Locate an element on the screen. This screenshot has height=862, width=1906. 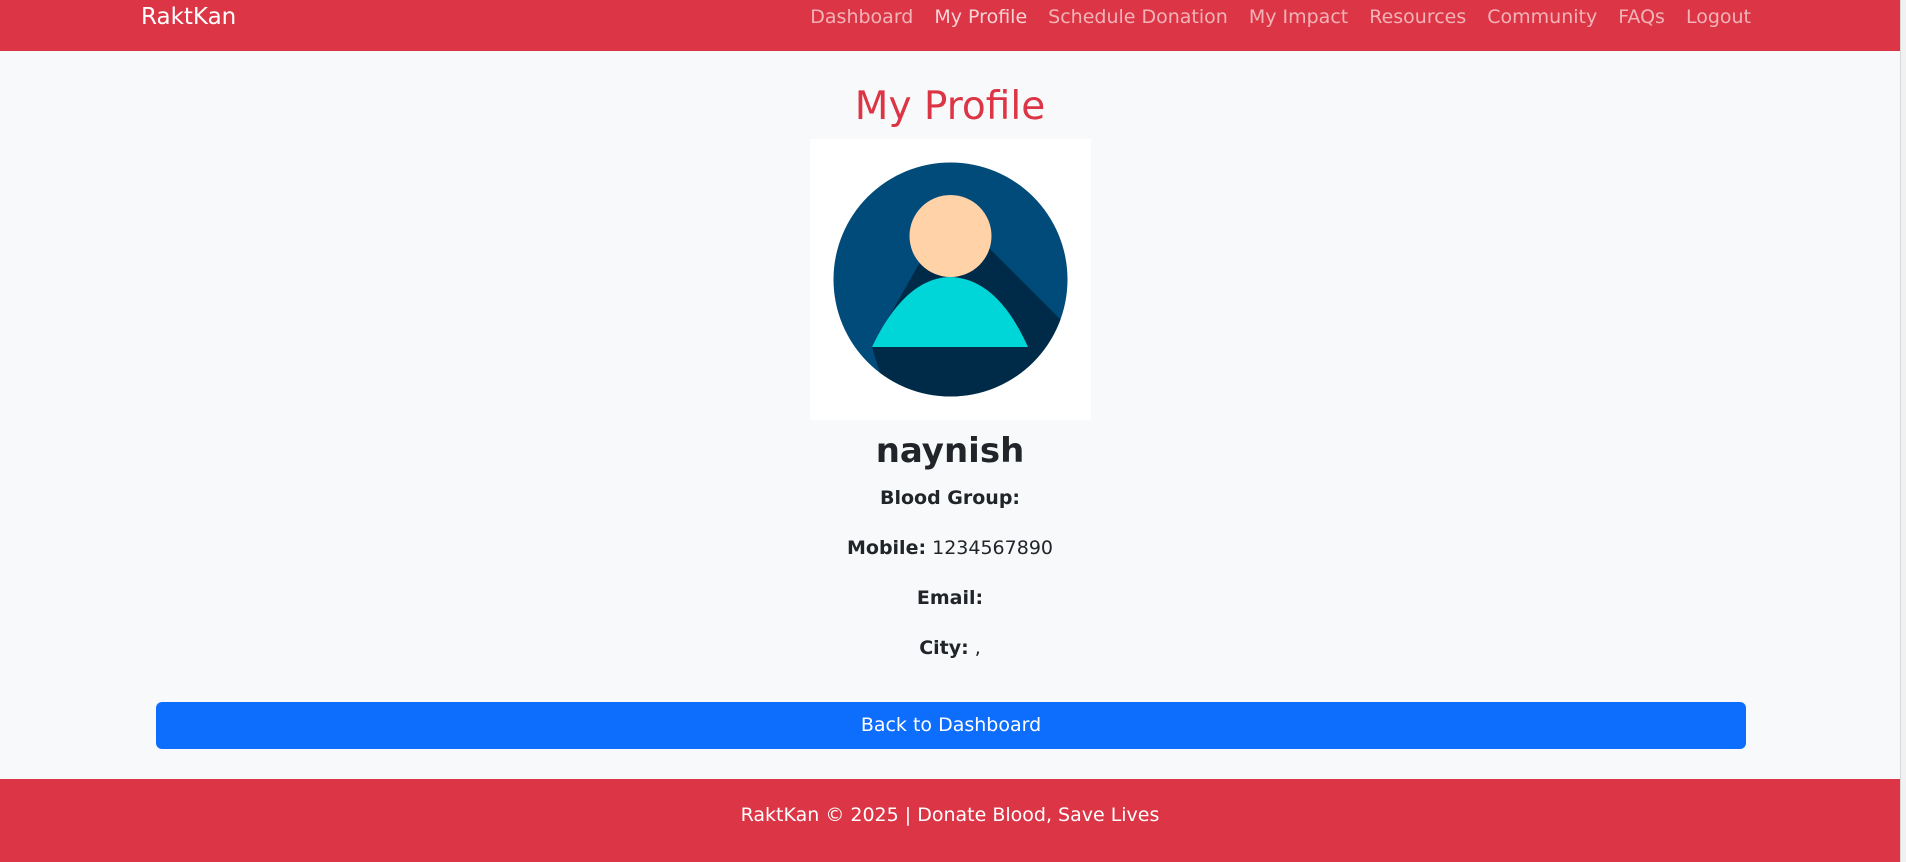
nav-item-my-impact: My Impact is located at coordinates (1298, 18).